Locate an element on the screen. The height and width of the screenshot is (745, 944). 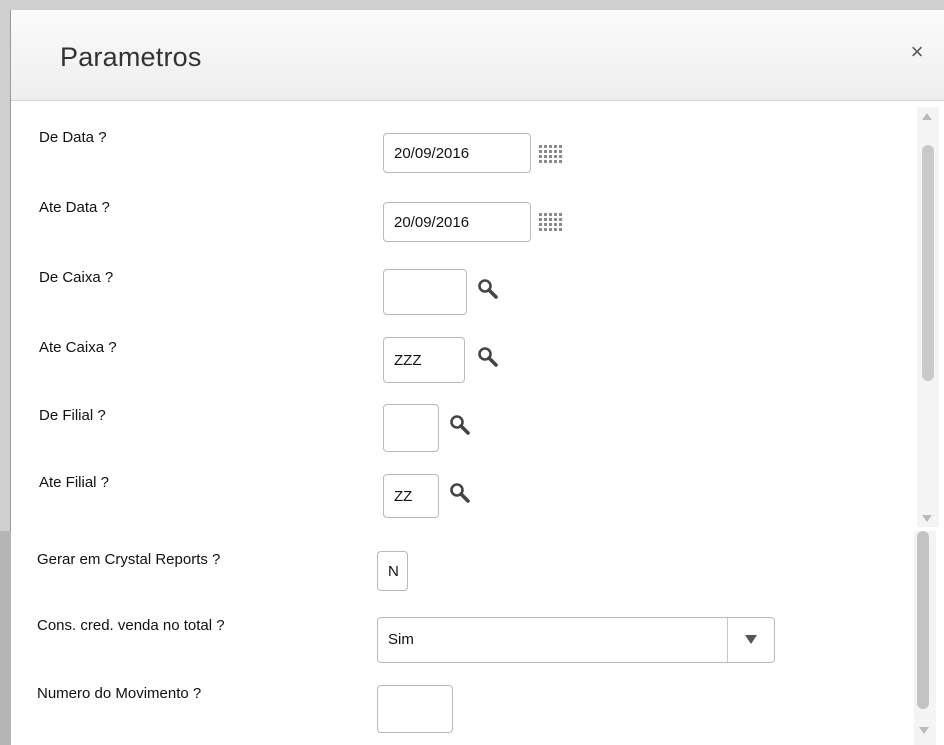
chevron-down-icon is located at coordinates (751, 639).